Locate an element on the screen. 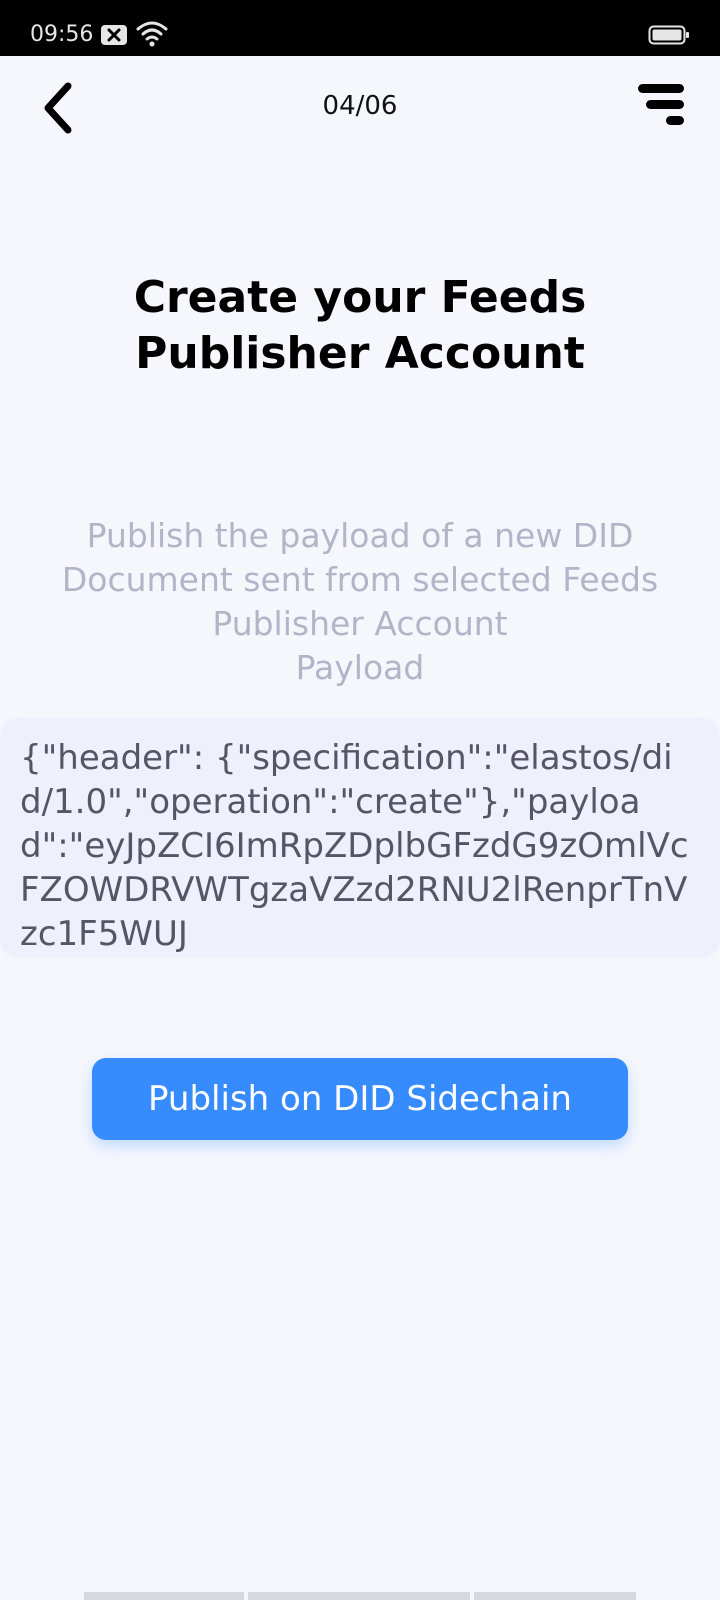 The image size is (720, 1600). menu-button is located at coordinates (660, 108).